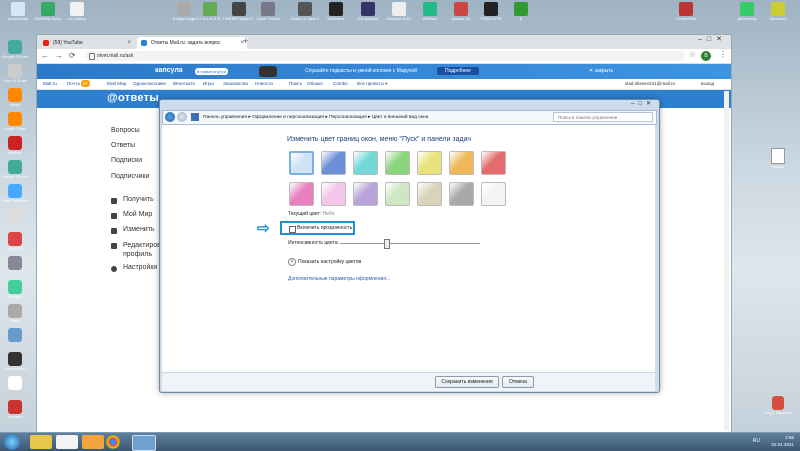 The image size is (800, 451). I want to click on desktop-icon: Cyber Hunter, so click(268, 11).